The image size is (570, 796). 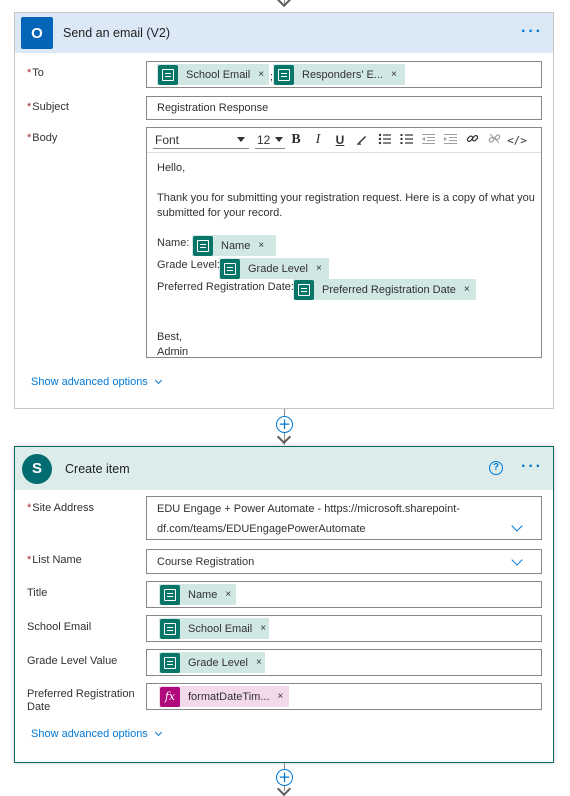 I want to click on sharepoint-icon-letter: S, so click(x=36, y=468).